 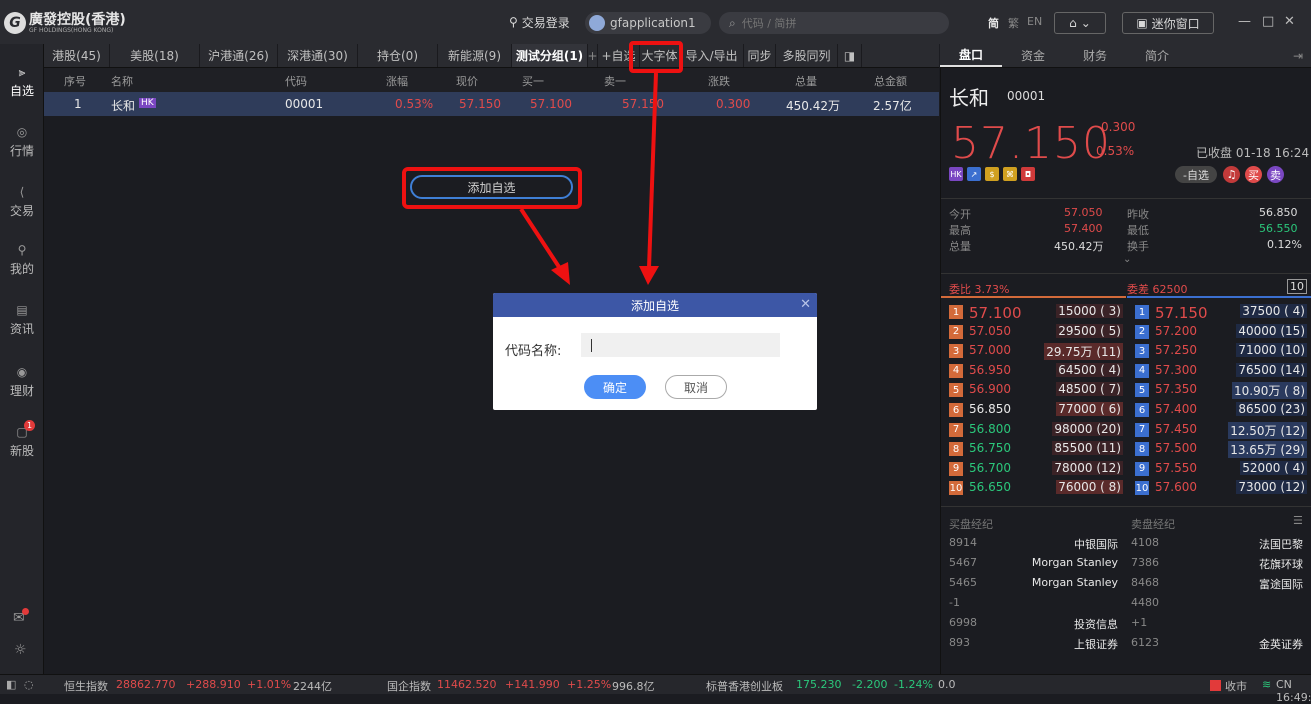 I want to click on hsi-name: 恒生指数, so click(x=86, y=686).